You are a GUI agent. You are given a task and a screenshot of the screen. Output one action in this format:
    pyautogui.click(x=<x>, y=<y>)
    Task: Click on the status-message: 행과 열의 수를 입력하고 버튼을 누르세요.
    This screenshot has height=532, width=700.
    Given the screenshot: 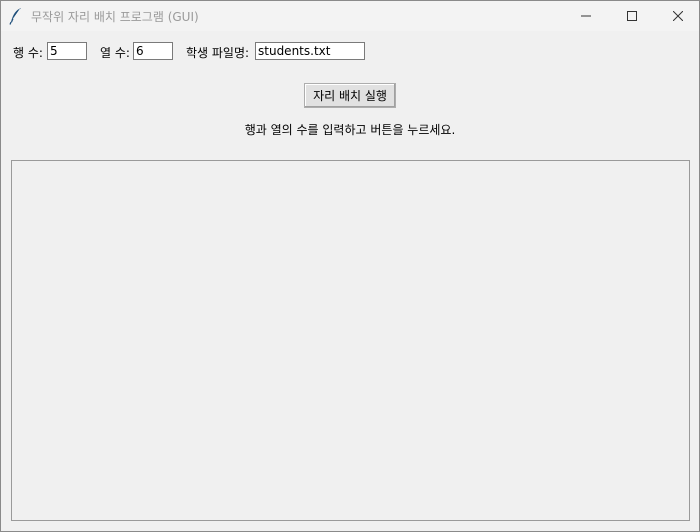 What is the action you would take?
    pyautogui.click(x=350, y=130)
    